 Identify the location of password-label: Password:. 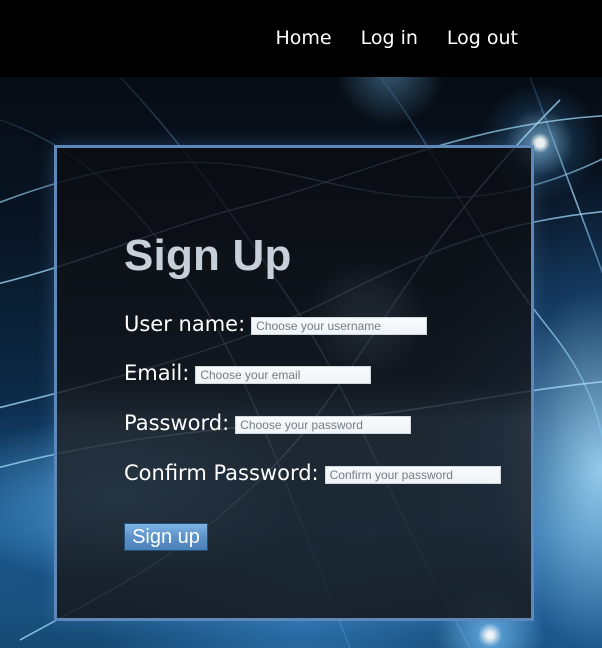
(177, 423).